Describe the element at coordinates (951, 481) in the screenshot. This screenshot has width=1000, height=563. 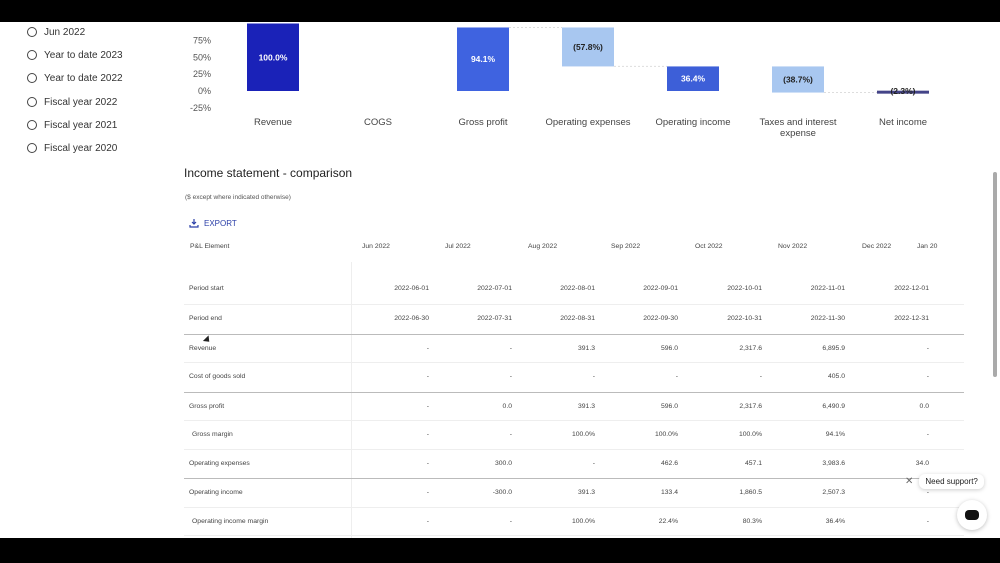
I see `support-bubble: Need support?` at that location.